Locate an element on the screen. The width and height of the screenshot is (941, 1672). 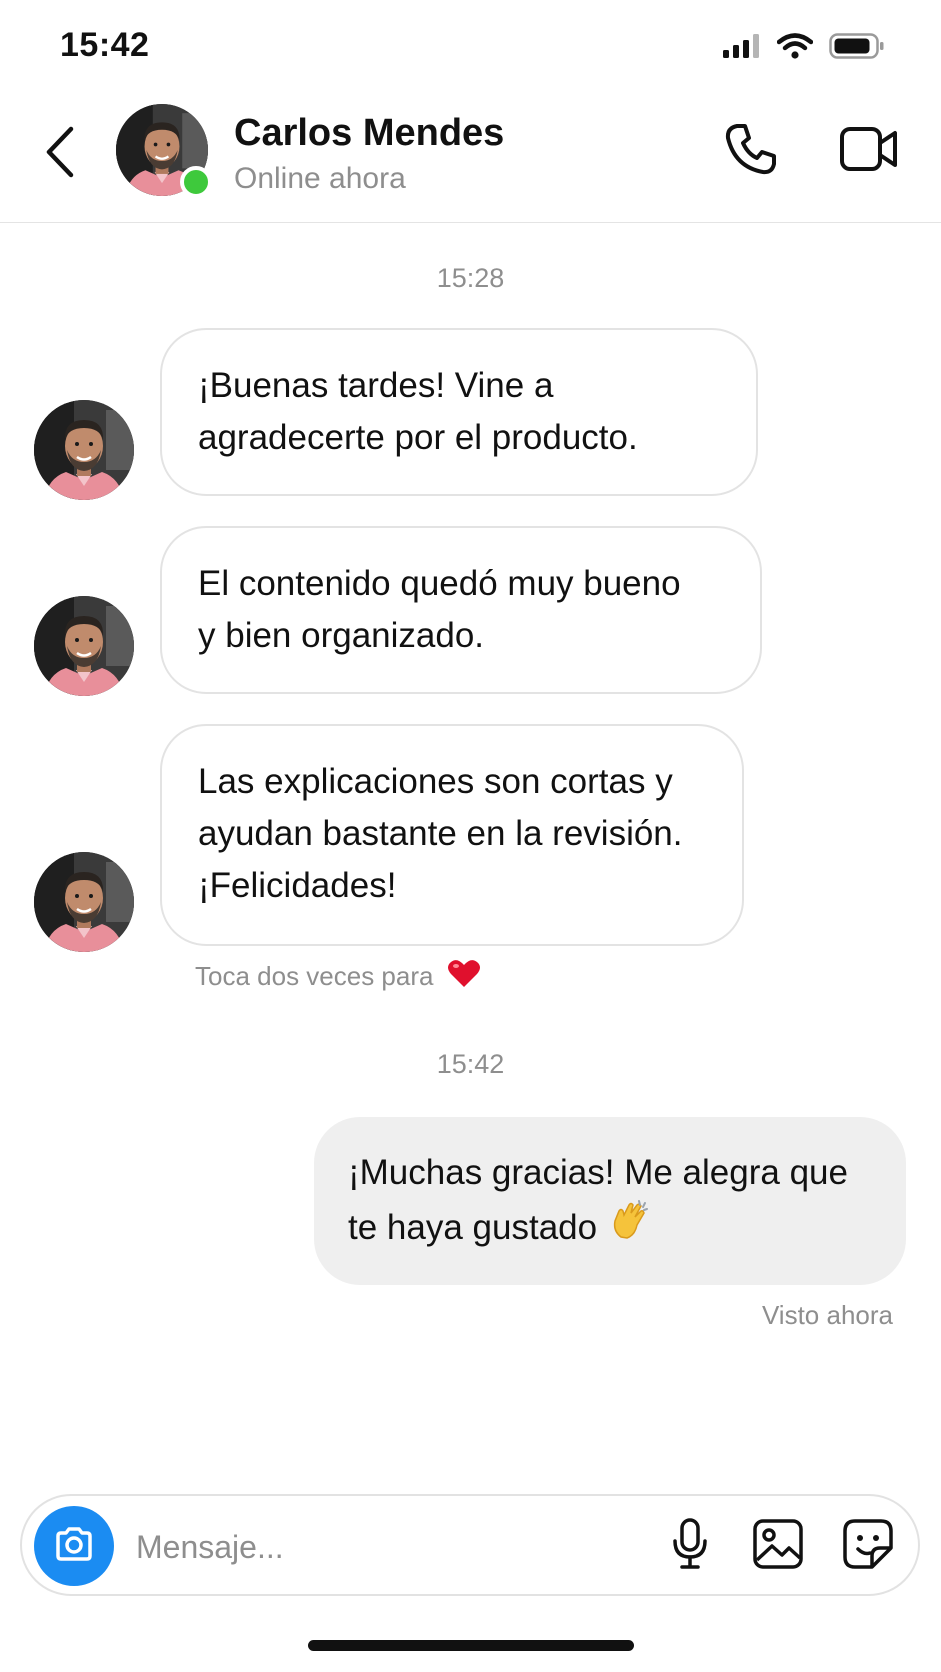
seen-status: Visto ahora is located at coordinates (827, 1315).